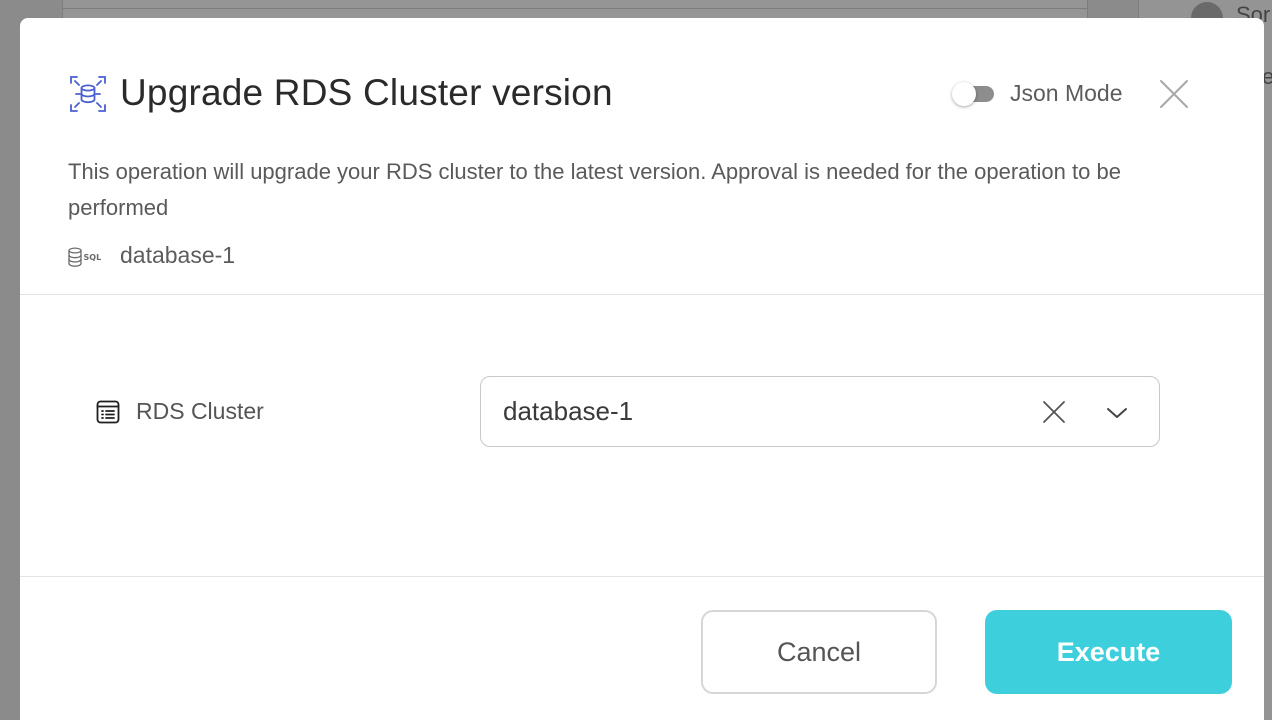 The image size is (1272, 720). I want to click on json-mode-label: Json Mode, so click(1066, 93).